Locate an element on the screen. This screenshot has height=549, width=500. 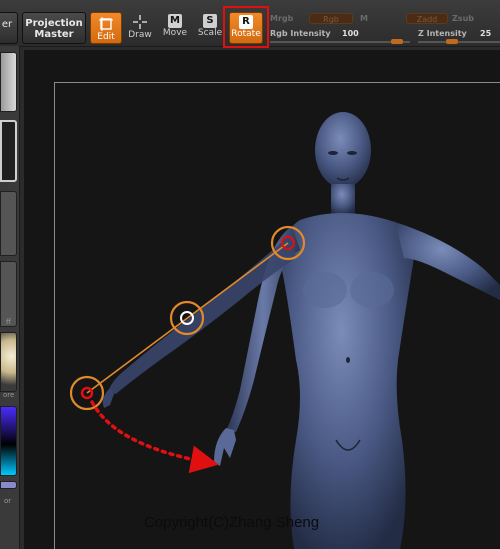
copyright-text: Copyright(C)Zhang Sheng is located at coordinates (232, 522).